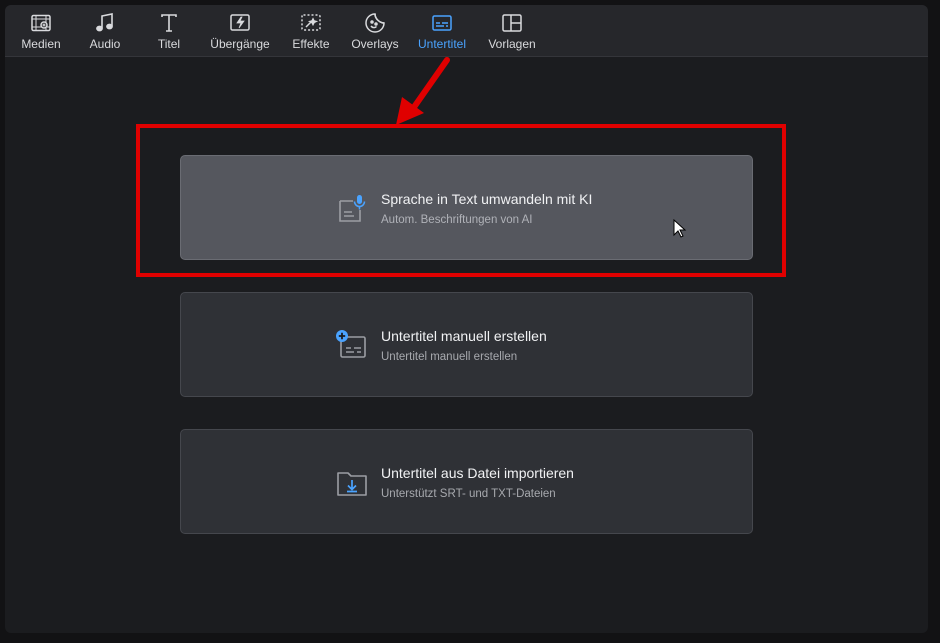 This screenshot has width=940, height=643. Describe the element at coordinates (512, 44) in the screenshot. I see `tab-label: Vorlagen` at that location.